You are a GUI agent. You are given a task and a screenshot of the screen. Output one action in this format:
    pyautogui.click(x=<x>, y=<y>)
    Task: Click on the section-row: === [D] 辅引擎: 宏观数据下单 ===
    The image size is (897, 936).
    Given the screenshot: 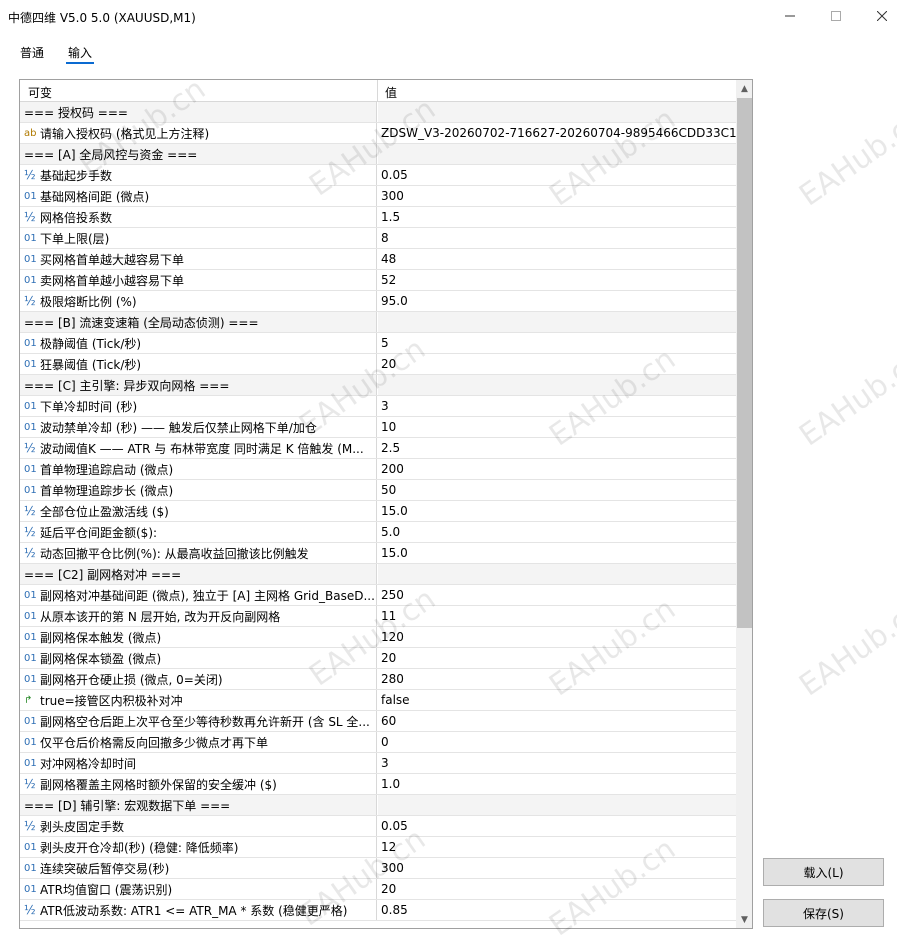 What is the action you would take?
    pyautogui.click(x=378, y=805)
    